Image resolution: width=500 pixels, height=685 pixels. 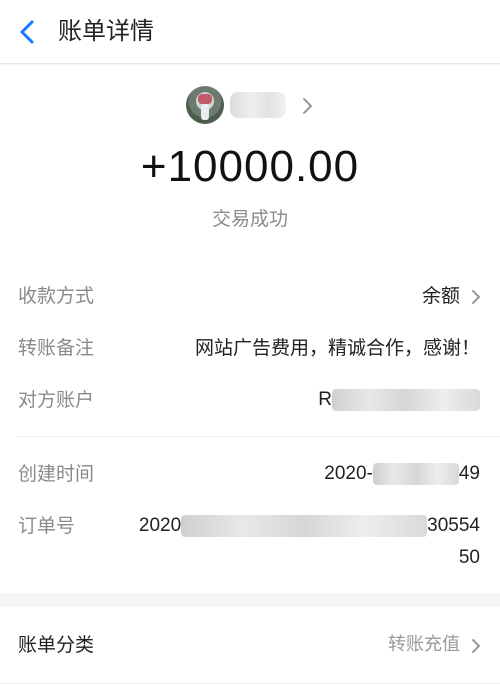 I want to click on payment-method-value: 余额, so click(x=440, y=296).